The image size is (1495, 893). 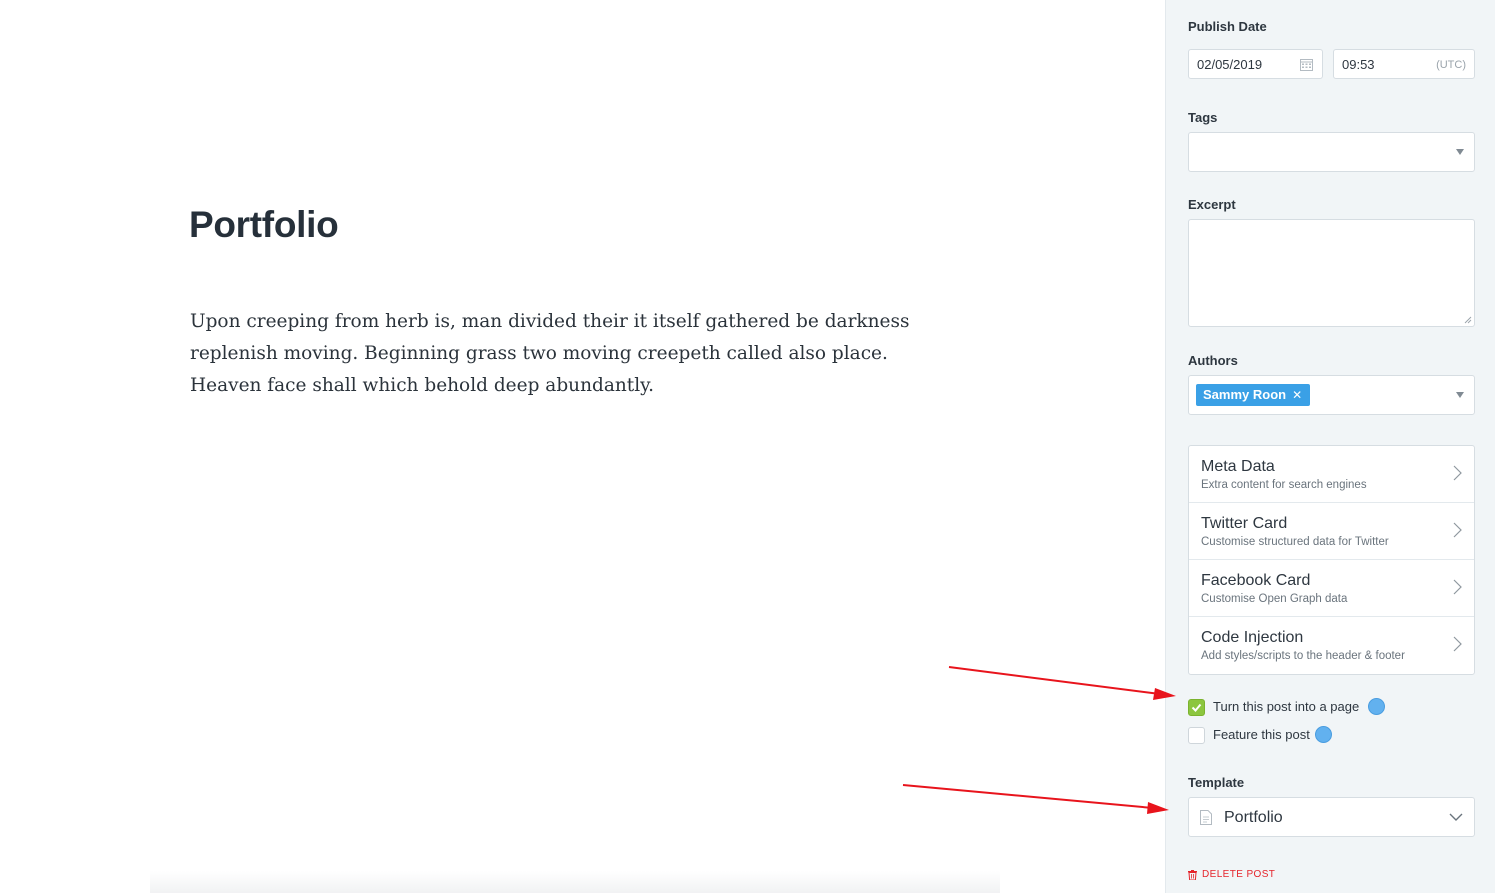 I want to click on publish-date-field: 02/05/2019, so click(x=1255, y=64).